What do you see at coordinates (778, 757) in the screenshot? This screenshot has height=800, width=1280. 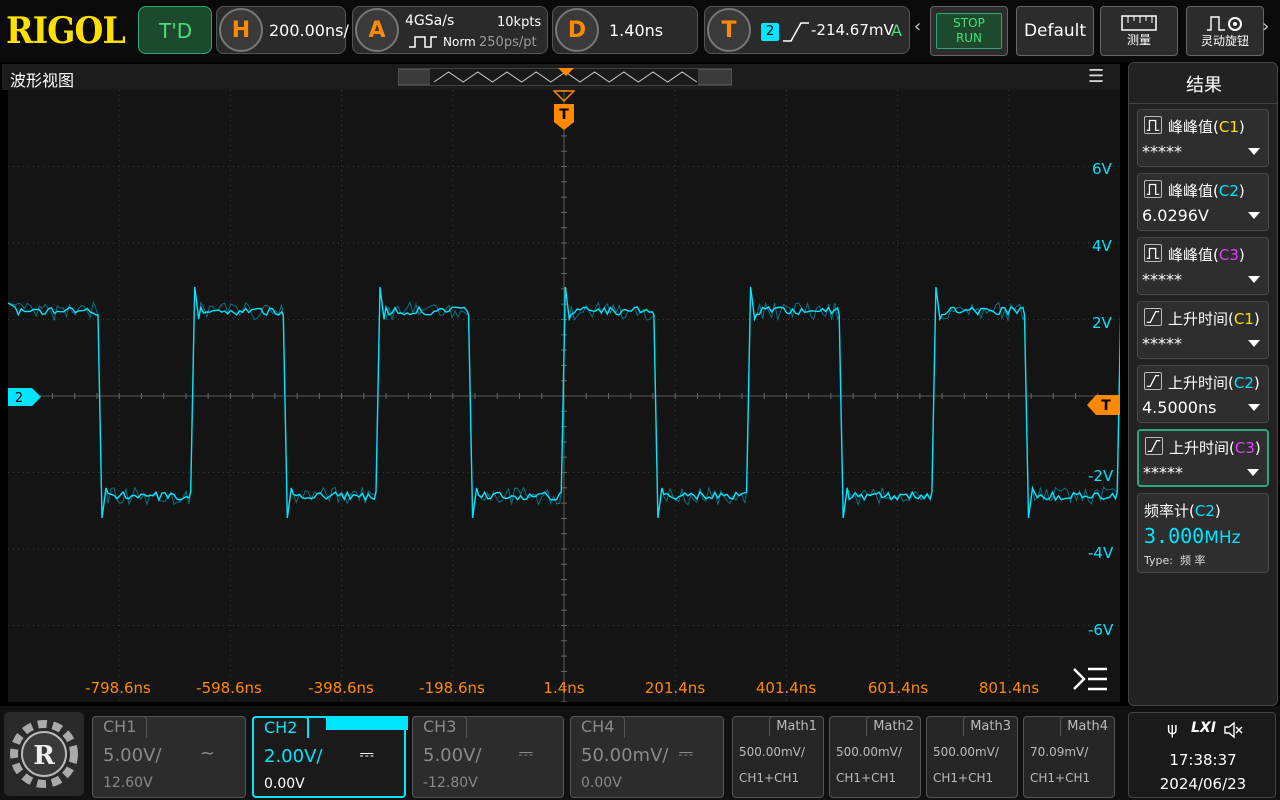 I see `math1-panel: Math1 500.00mV/ CH1+CH1` at bounding box center [778, 757].